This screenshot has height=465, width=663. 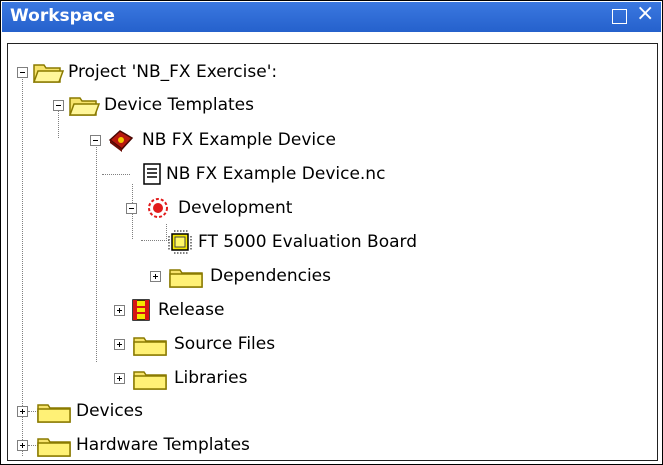 I want to click on window-title: Workspace, so click(x=62, y=16).